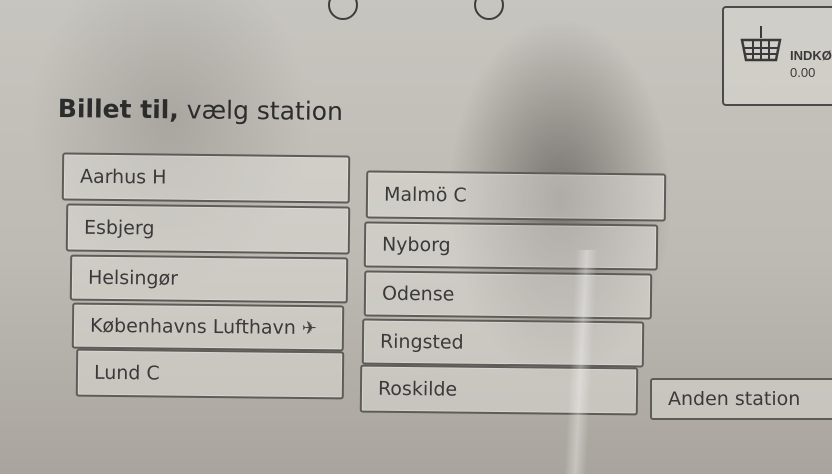 The width and height of the screenshot is (832, 474). What do you see at coordinates (811, 55) in the screenshot?
I see `basket-label: INDKØ` at bounding box center [811, 55].